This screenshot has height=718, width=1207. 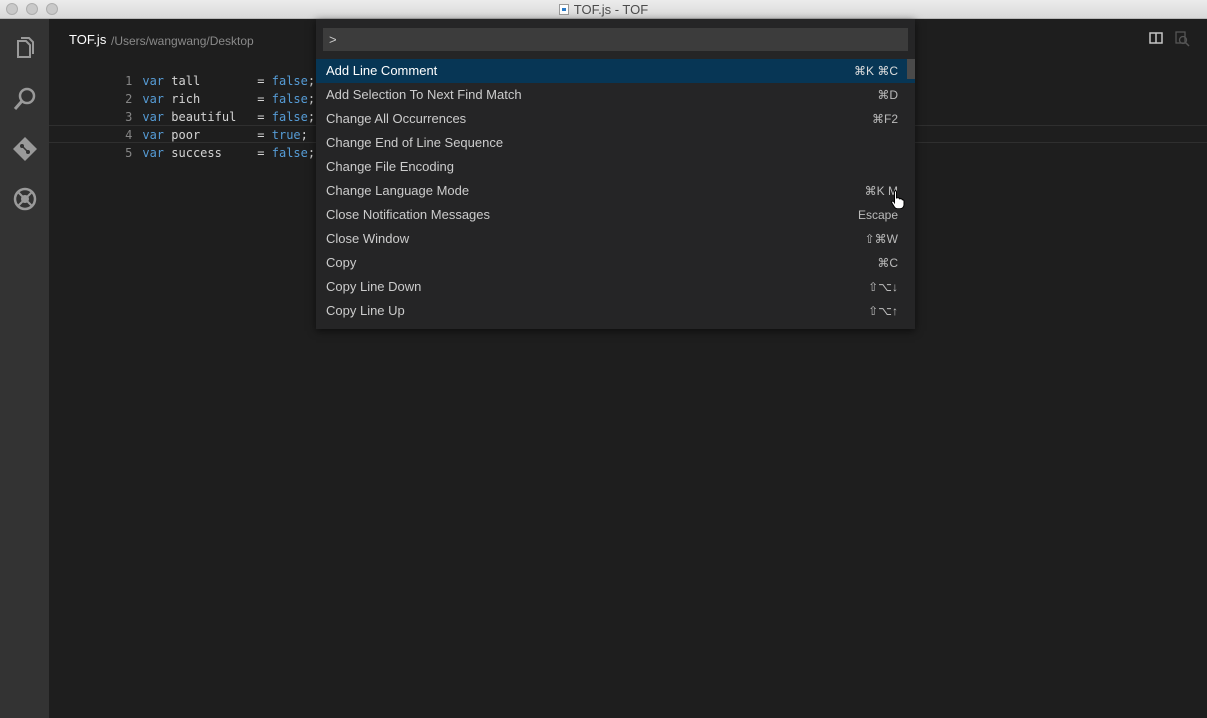 I want to click on command-keybinding: ⌘K ⌘C, so click(x=875, y=71).